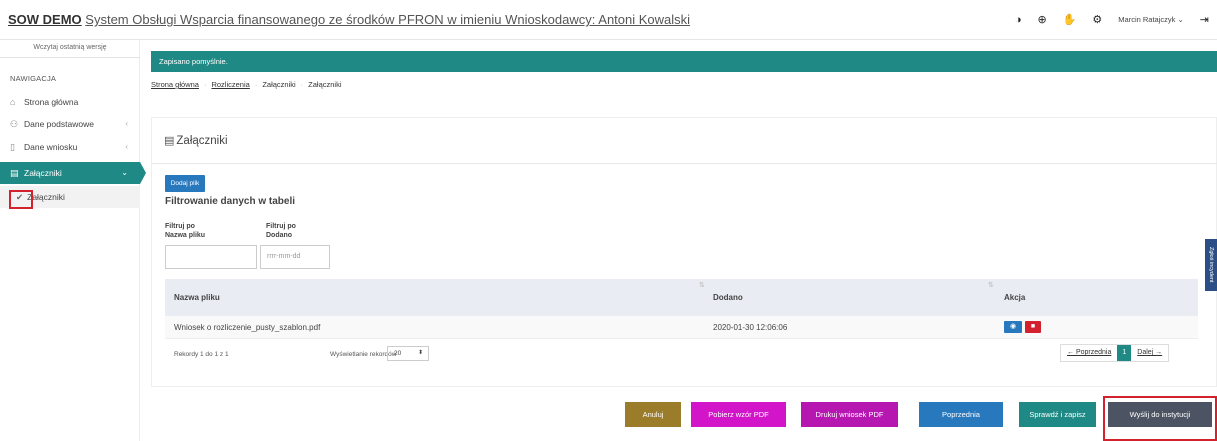 The image size is (1217, 441). I want to click on pagination: ← Poprzednia 1 Dalej →, so click(1115, 353).